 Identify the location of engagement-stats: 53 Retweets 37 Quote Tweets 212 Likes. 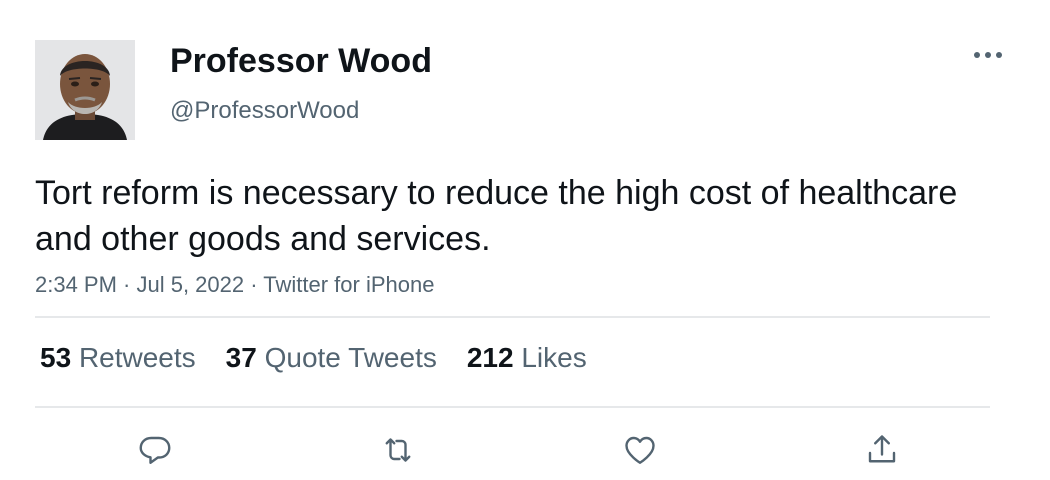
(328, 358).